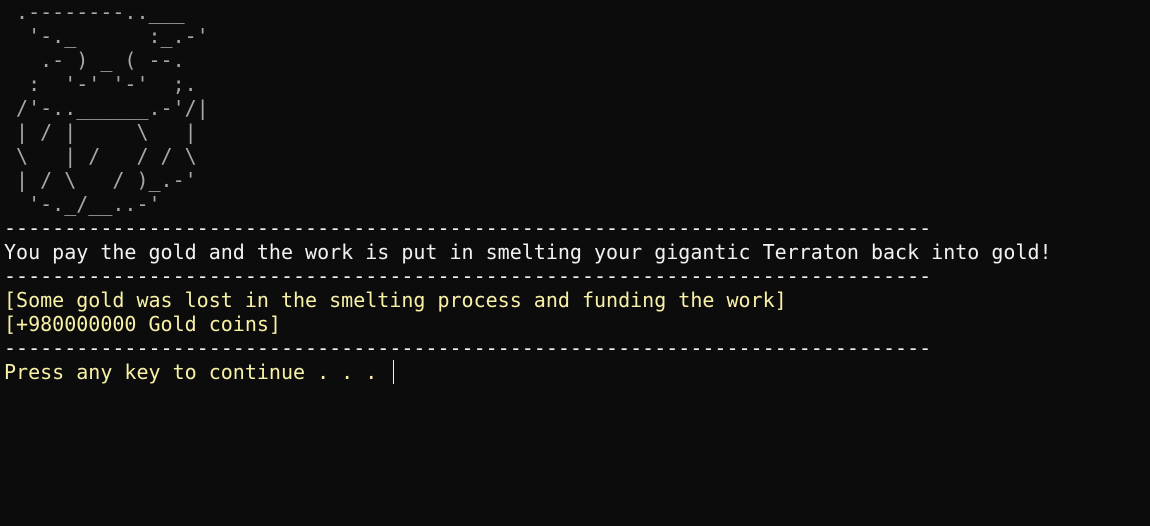  I want to click on ascii-art-line: .- ) _ ( --., so click(94, 60).